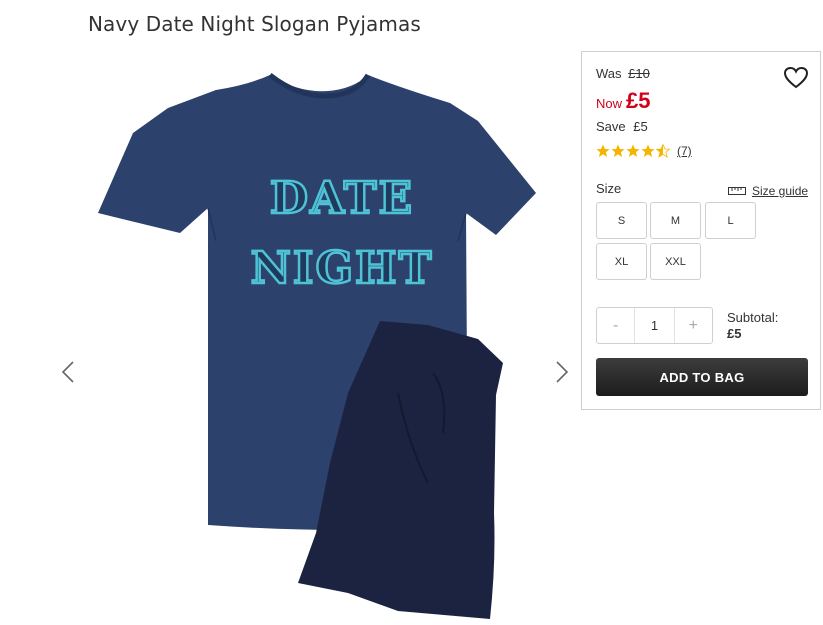 The image size is (823, 625). Describe the element at coordinates (609, 73) in the screenshot. I see `was-label: Was` at that location.